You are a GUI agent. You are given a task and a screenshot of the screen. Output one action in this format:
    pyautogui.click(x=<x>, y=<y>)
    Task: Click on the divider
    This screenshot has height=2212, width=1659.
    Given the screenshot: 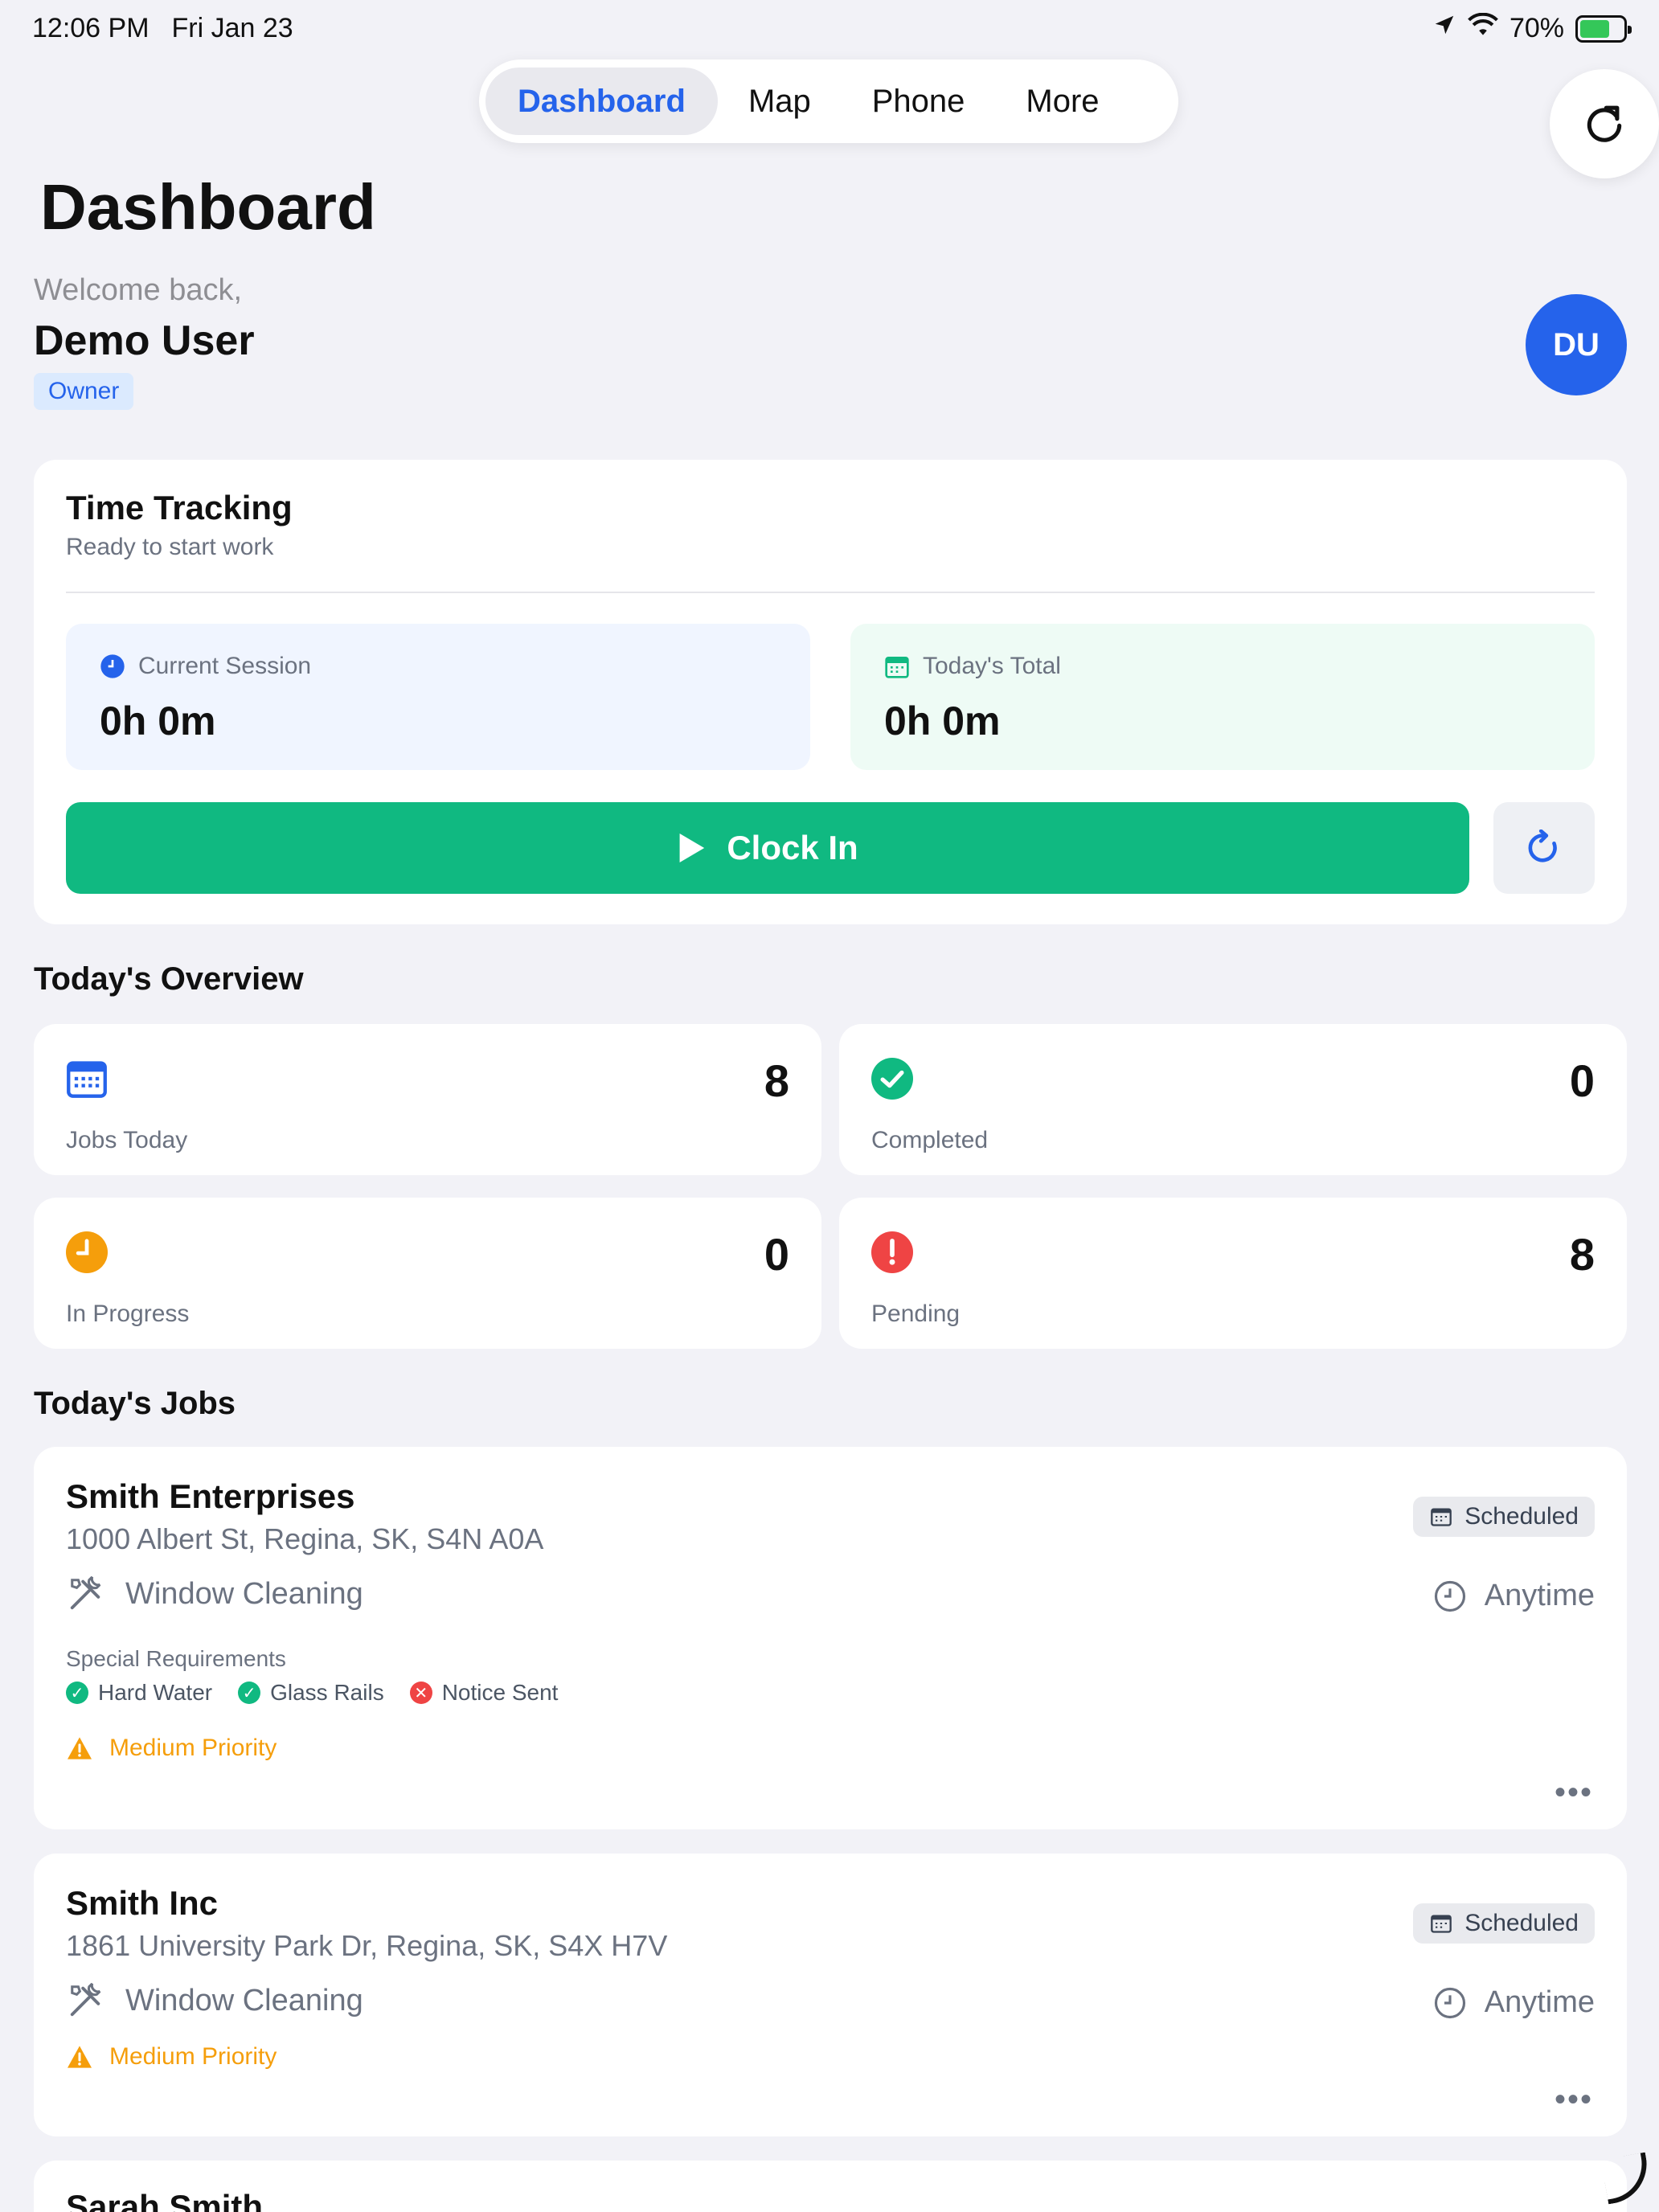 What is the action you would take?
    pyautogui.click(x=830, y=592)
    